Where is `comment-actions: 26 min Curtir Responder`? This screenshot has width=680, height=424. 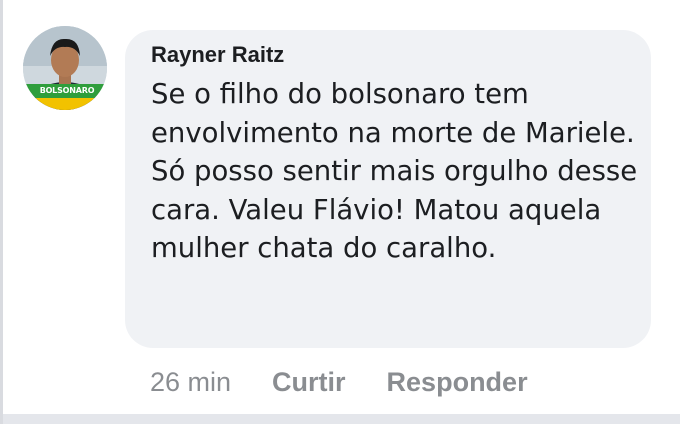
comment-actions: 26 min Curtir Responder is located at coordinates (339, 382).